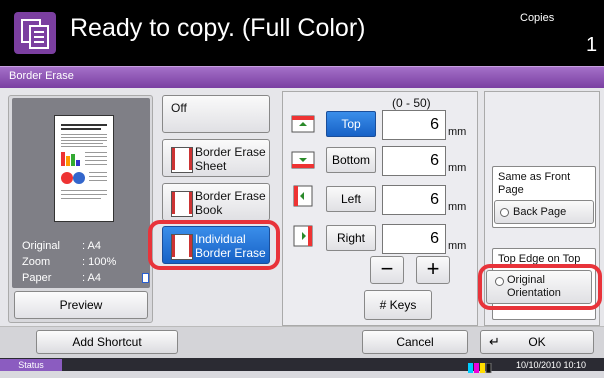 The image size is (604, 378). Describe the element at coordinates (457, 246) in the screenshot. I see `right-unit: mm` at that location.